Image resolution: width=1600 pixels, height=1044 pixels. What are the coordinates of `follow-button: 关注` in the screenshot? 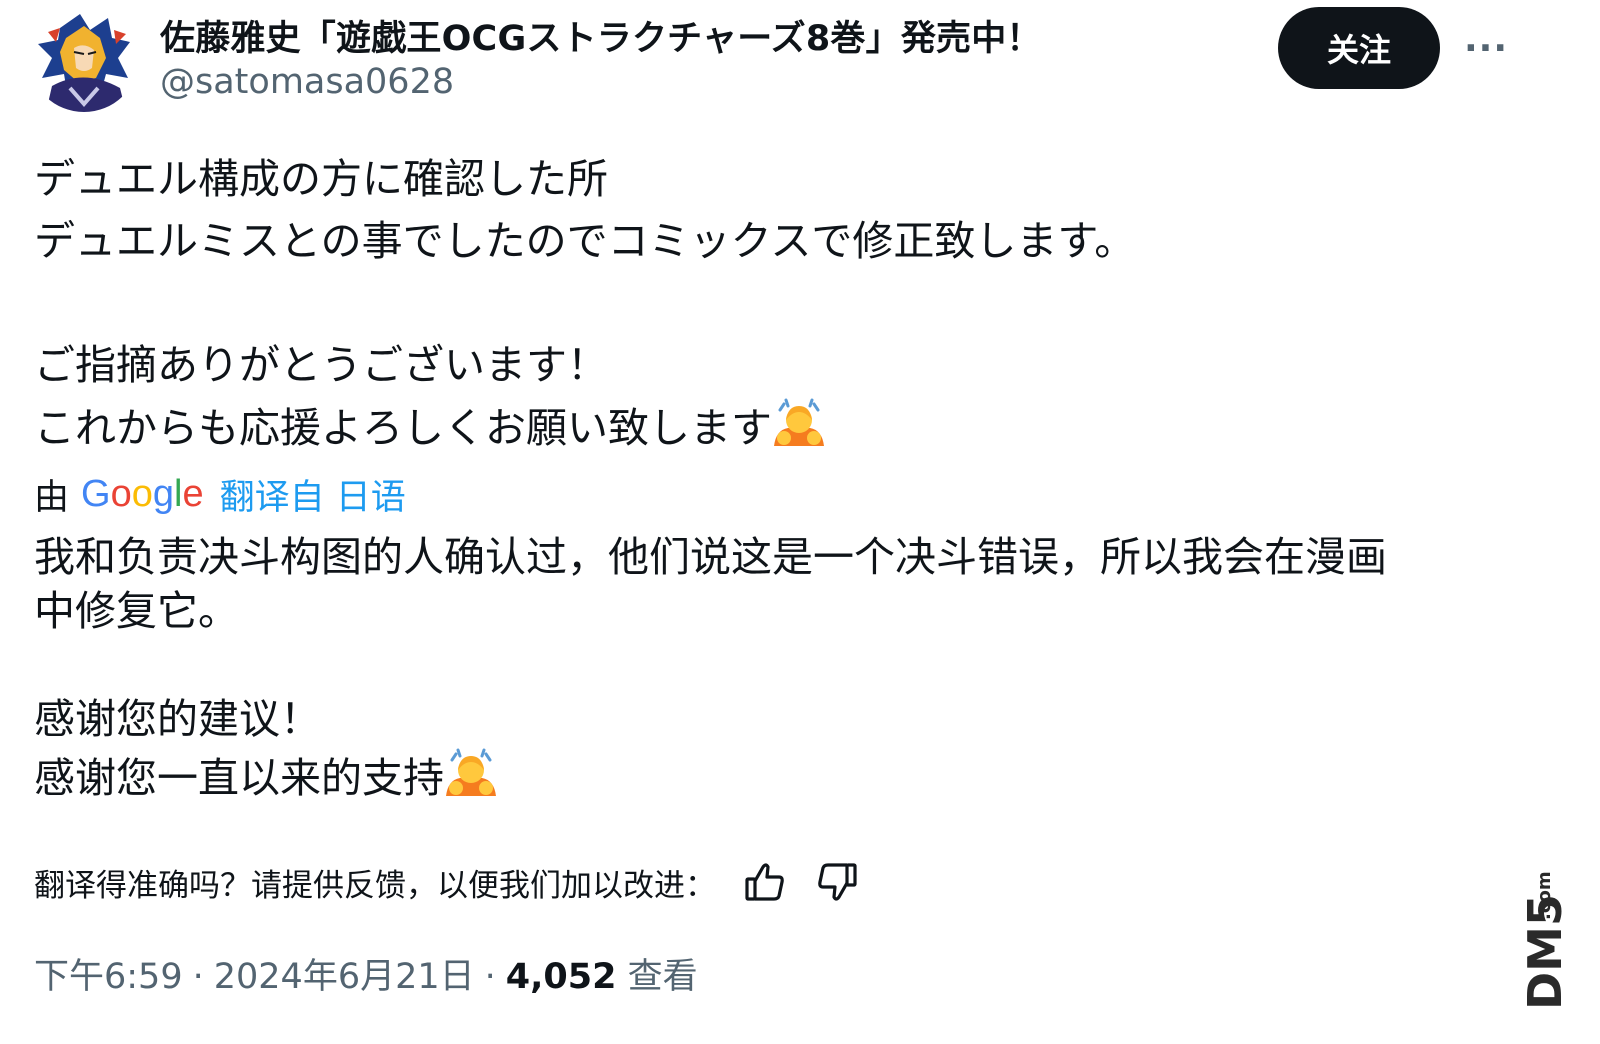 It's located at (1359, 48).